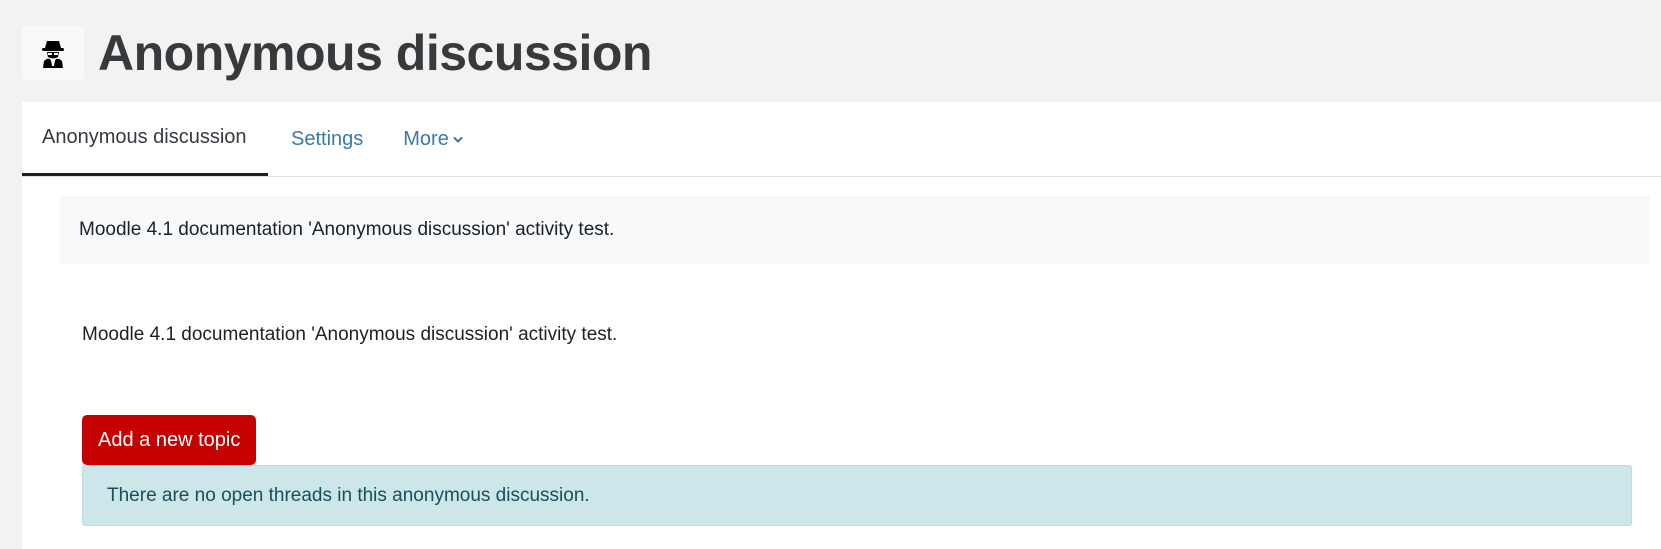  What do you see at coordinates (426, 138) in the screenshot?
I see `tab-label: More` at bounding box center [426, 138].